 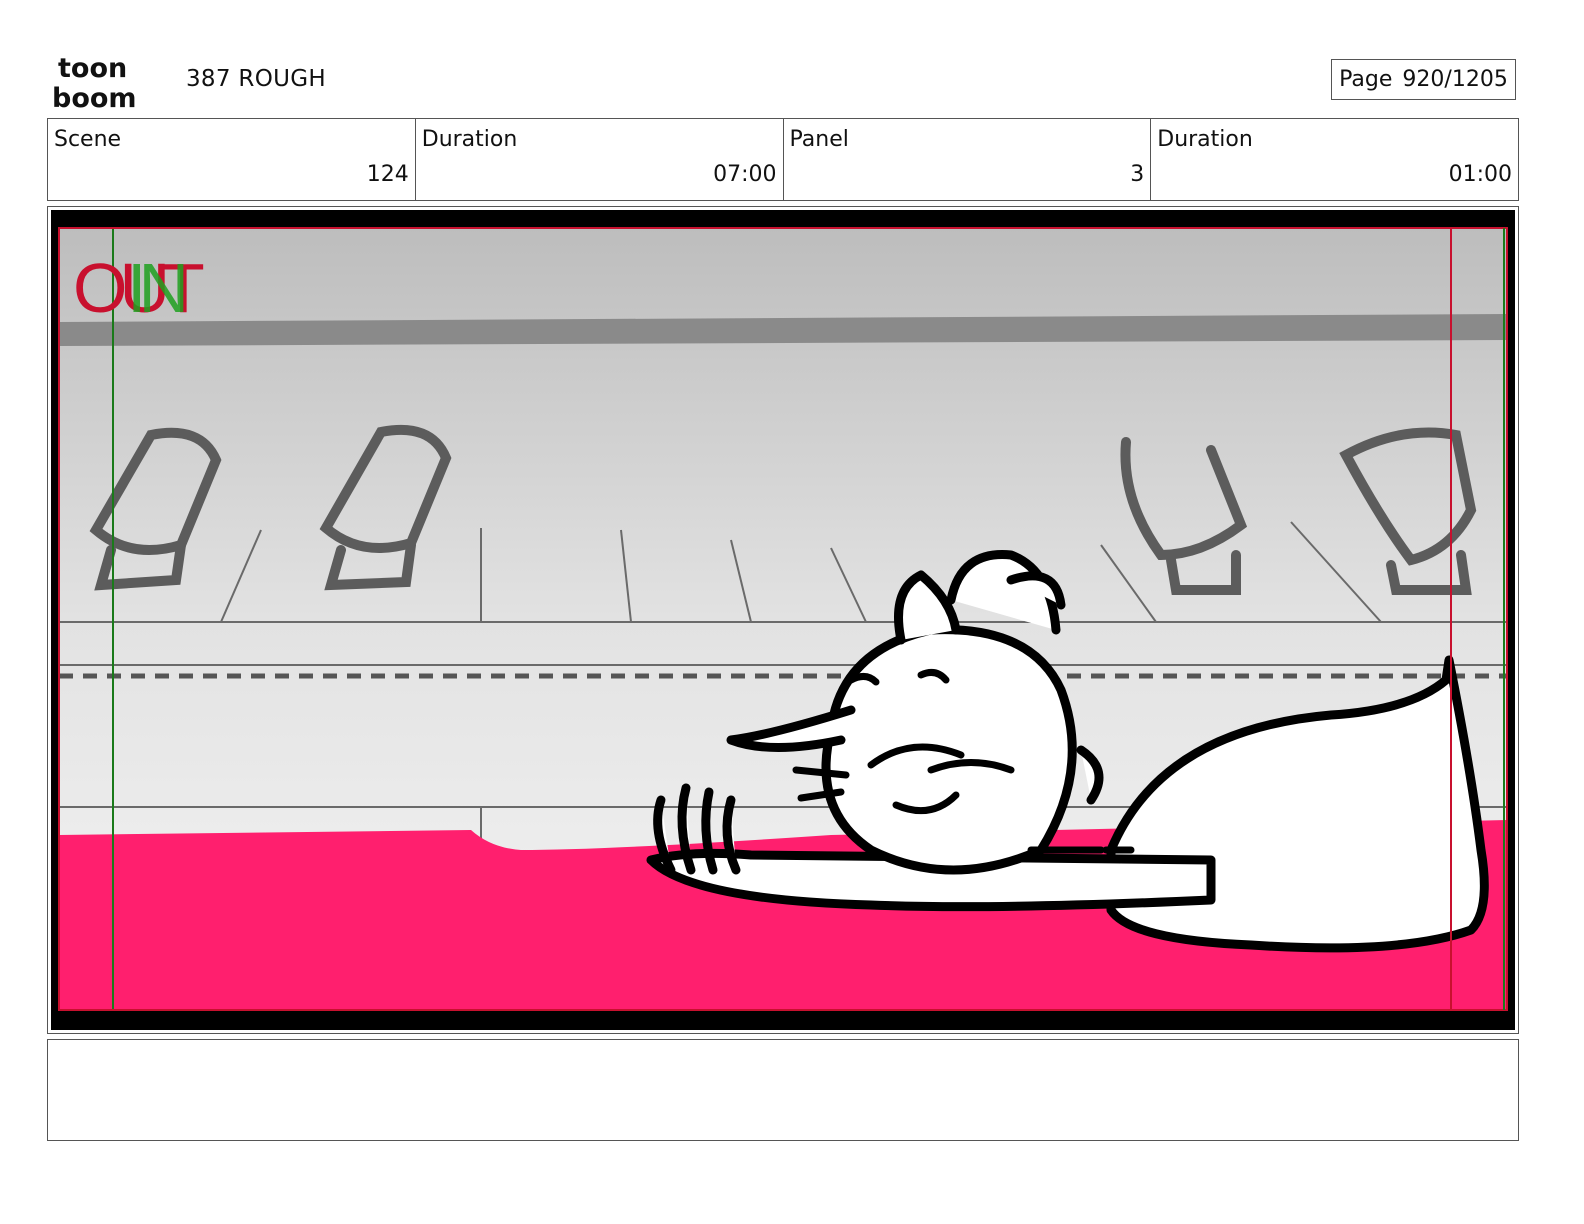 What do you see at coordinates (469, 139) in the screenshot?
I see `scene-duration-label: Duration` at bounding box center [469, 139].